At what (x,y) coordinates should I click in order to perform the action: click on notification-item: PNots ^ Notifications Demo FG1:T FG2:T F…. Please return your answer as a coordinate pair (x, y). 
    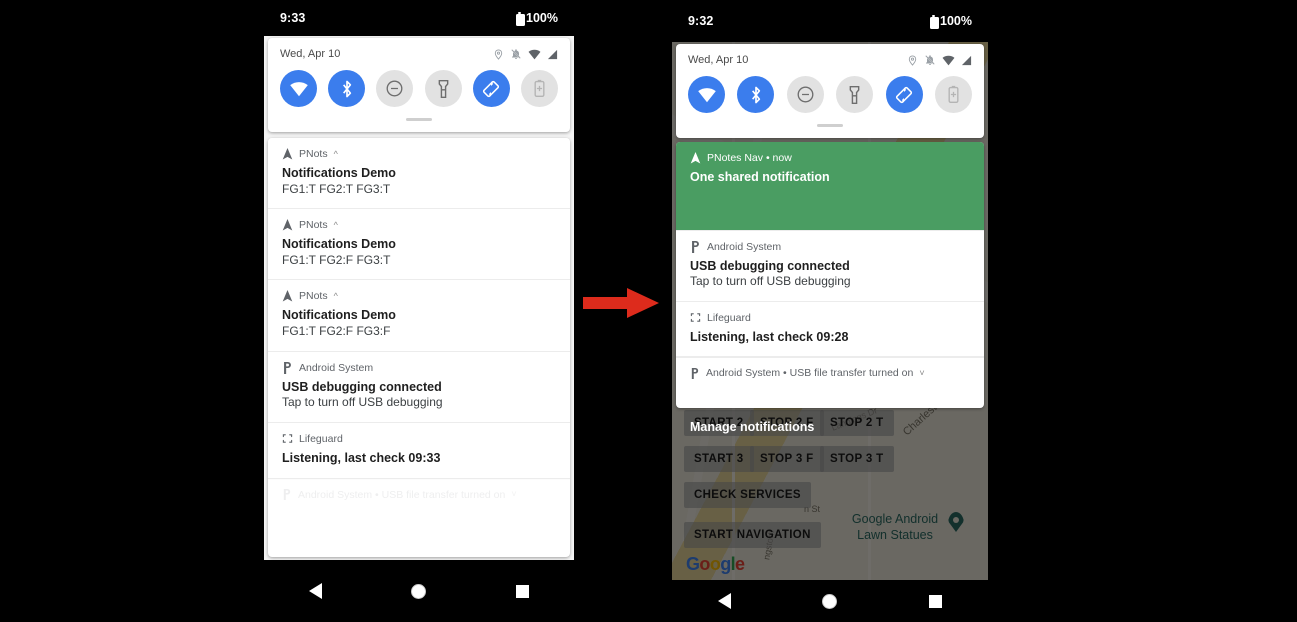
    Looking at the image, I should click on (419, 174).